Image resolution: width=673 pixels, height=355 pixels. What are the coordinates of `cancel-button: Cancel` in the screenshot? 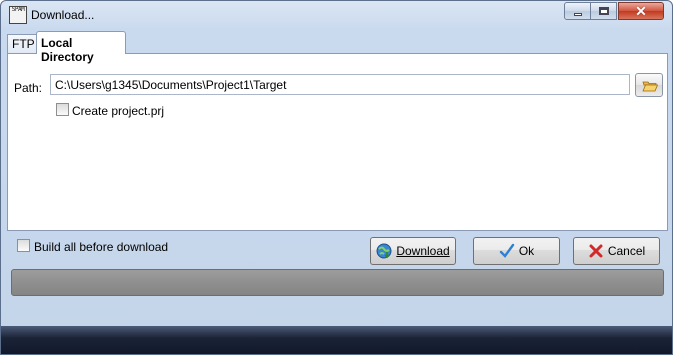 It's located at (616, 251).